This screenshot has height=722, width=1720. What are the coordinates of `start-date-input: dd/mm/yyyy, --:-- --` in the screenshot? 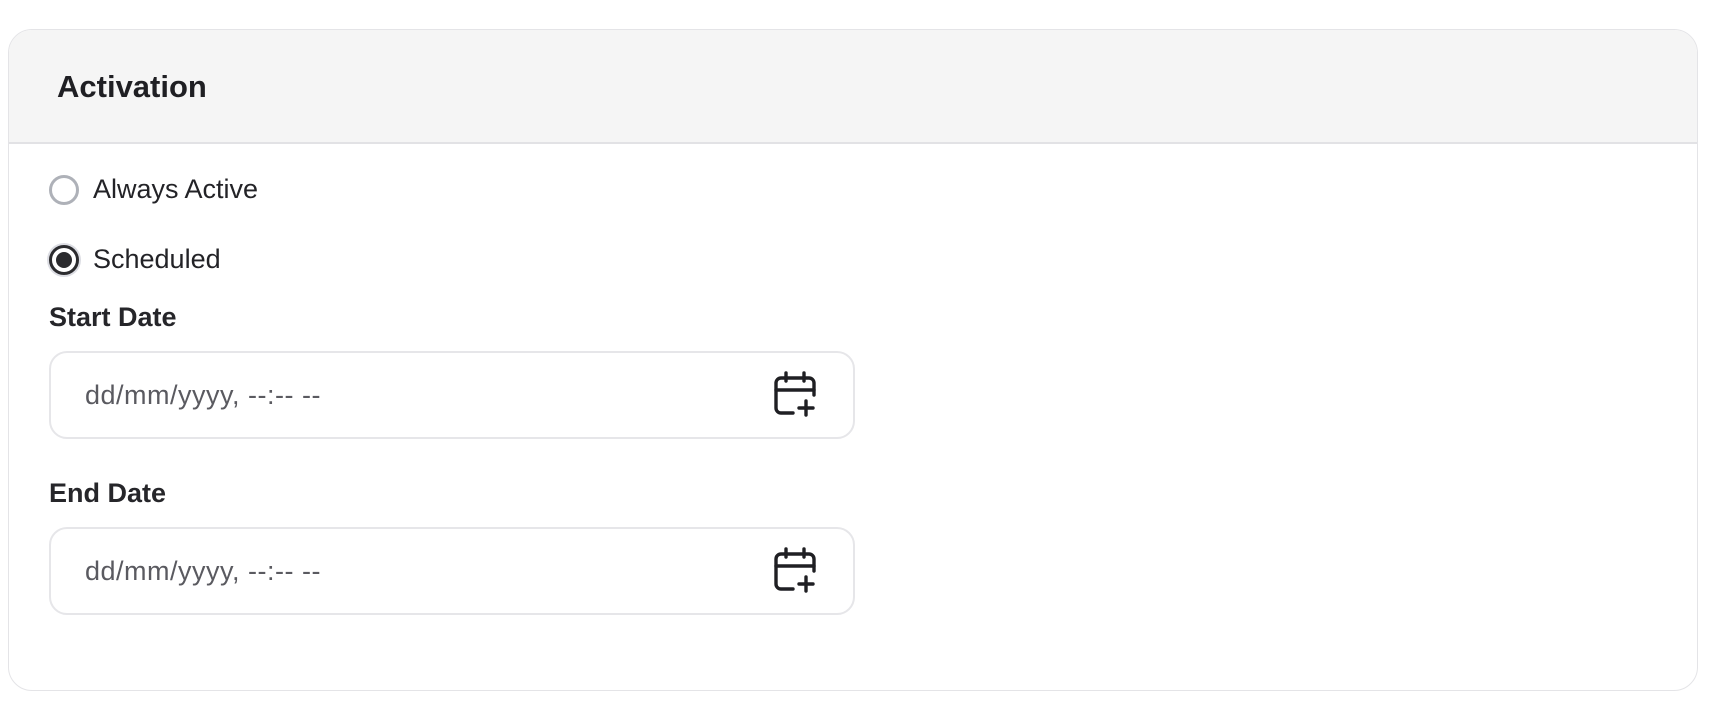 It's located at (452, 395).